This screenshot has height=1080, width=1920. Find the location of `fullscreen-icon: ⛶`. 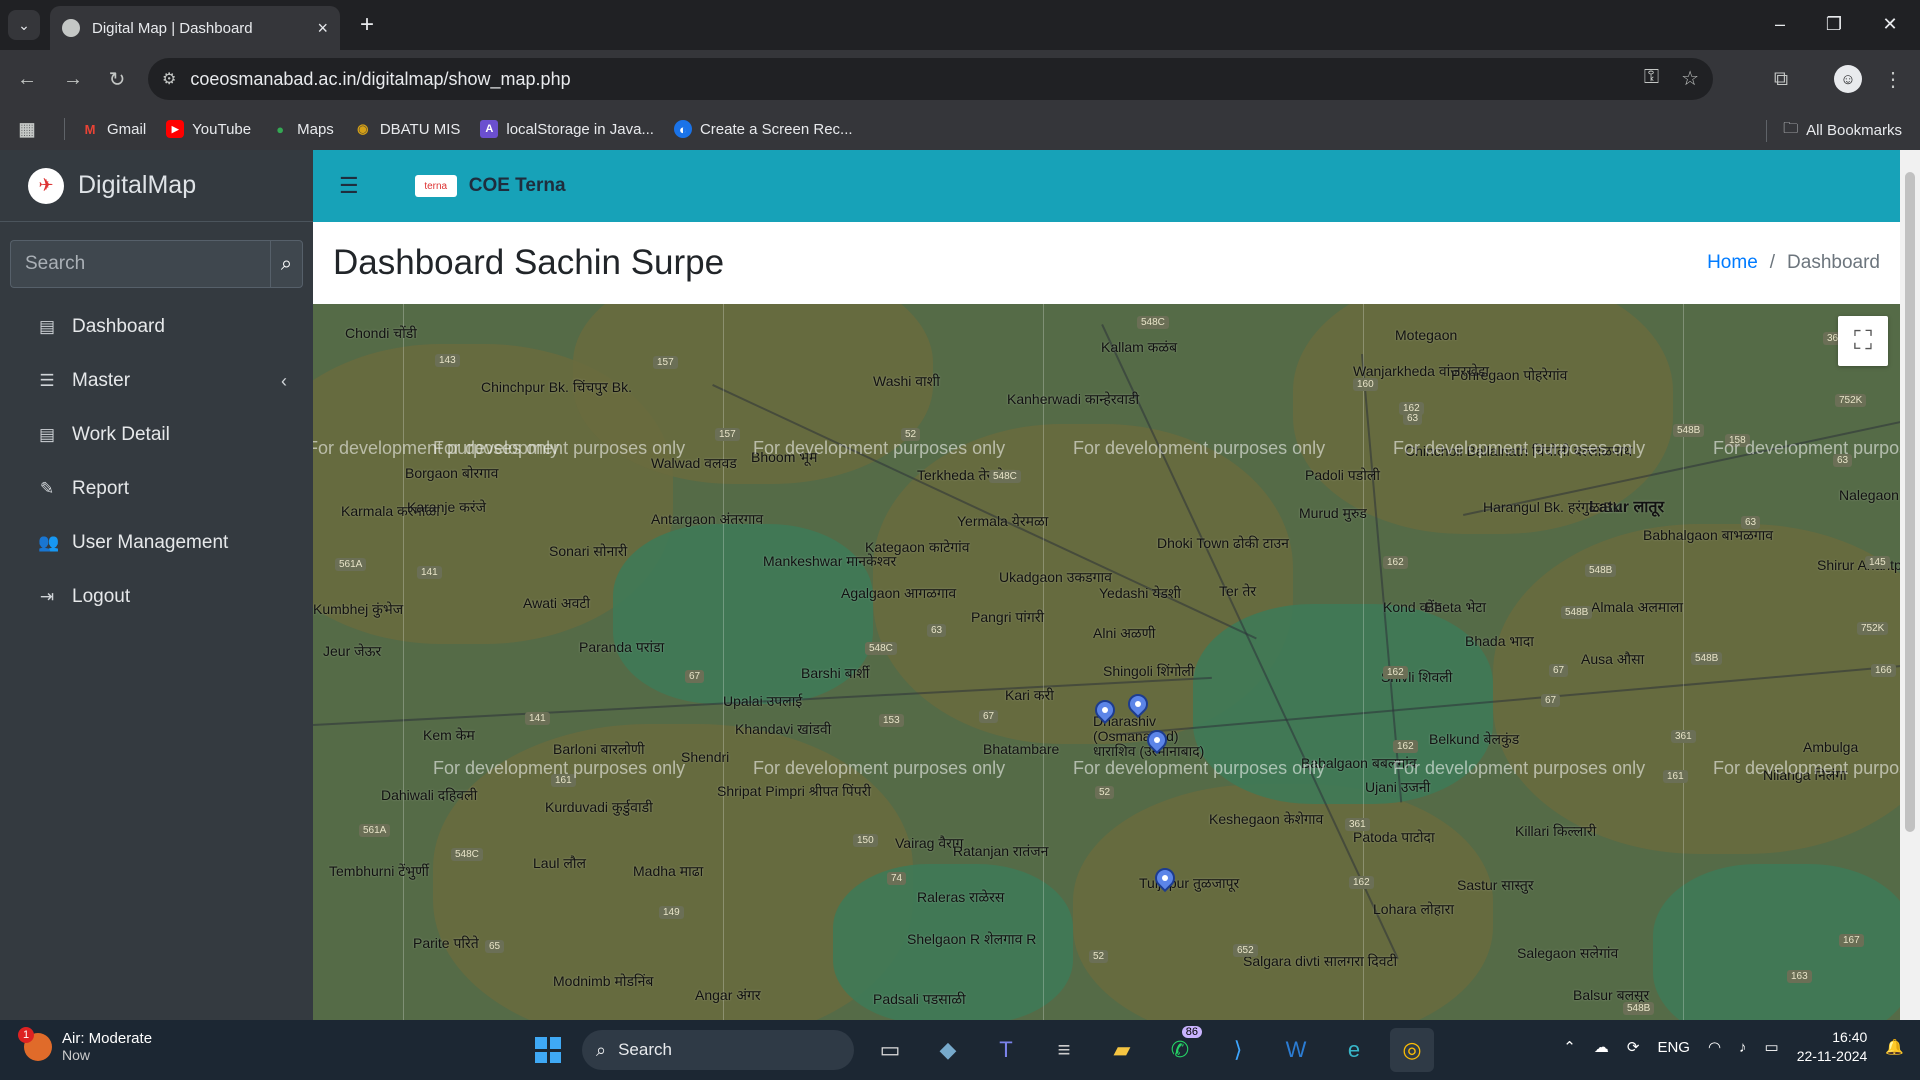

fullscreen-icon: ⛶ is located at coordinates (1863, 340).